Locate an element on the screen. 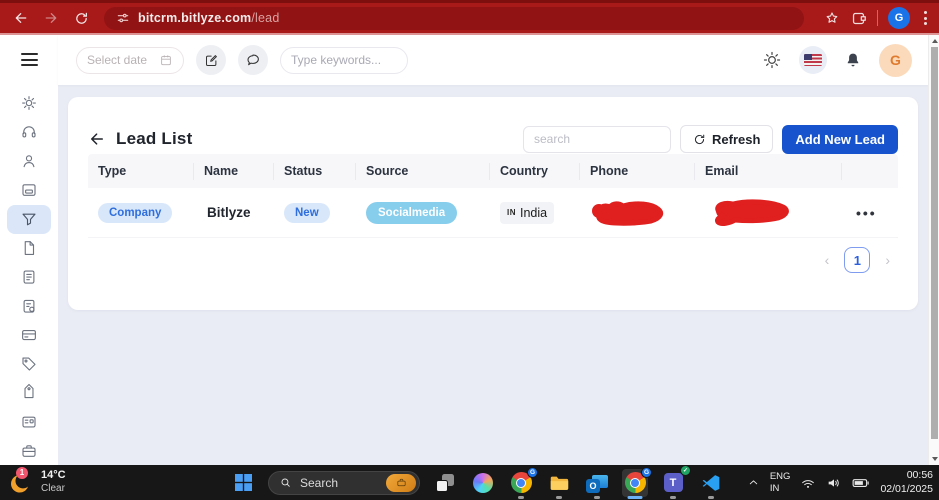 The height and width of the screenshot is (500, 939). weather-temperature: 14°C is located at coordinates (53, 475).